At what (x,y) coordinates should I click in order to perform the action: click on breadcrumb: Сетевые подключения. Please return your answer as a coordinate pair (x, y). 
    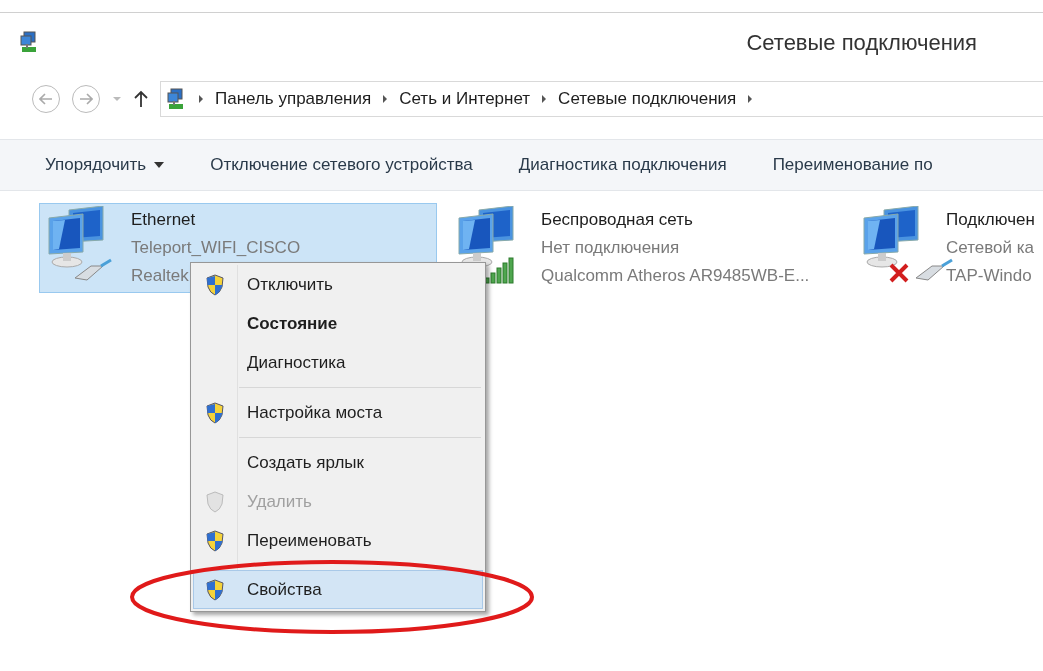
    Looking at the image, I should click on (647, 99).